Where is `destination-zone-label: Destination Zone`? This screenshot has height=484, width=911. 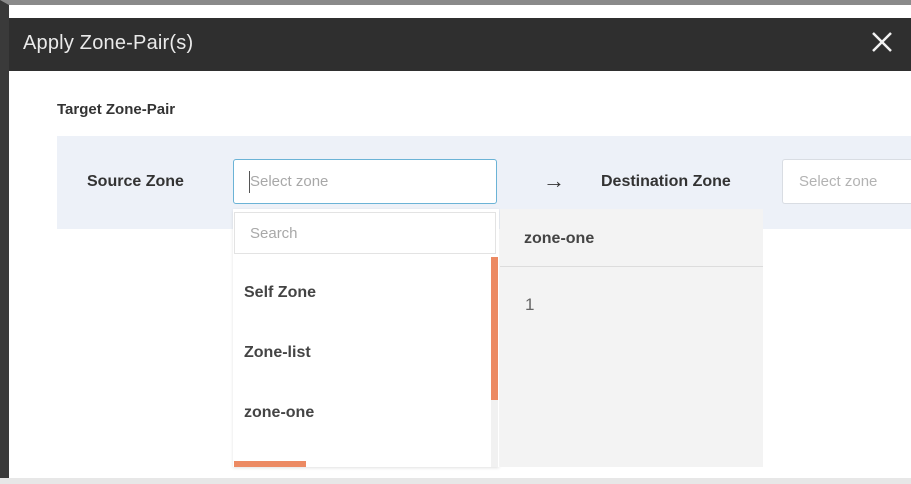
destination-zone-label: Destination Zone is located at coordinates (666, 181).